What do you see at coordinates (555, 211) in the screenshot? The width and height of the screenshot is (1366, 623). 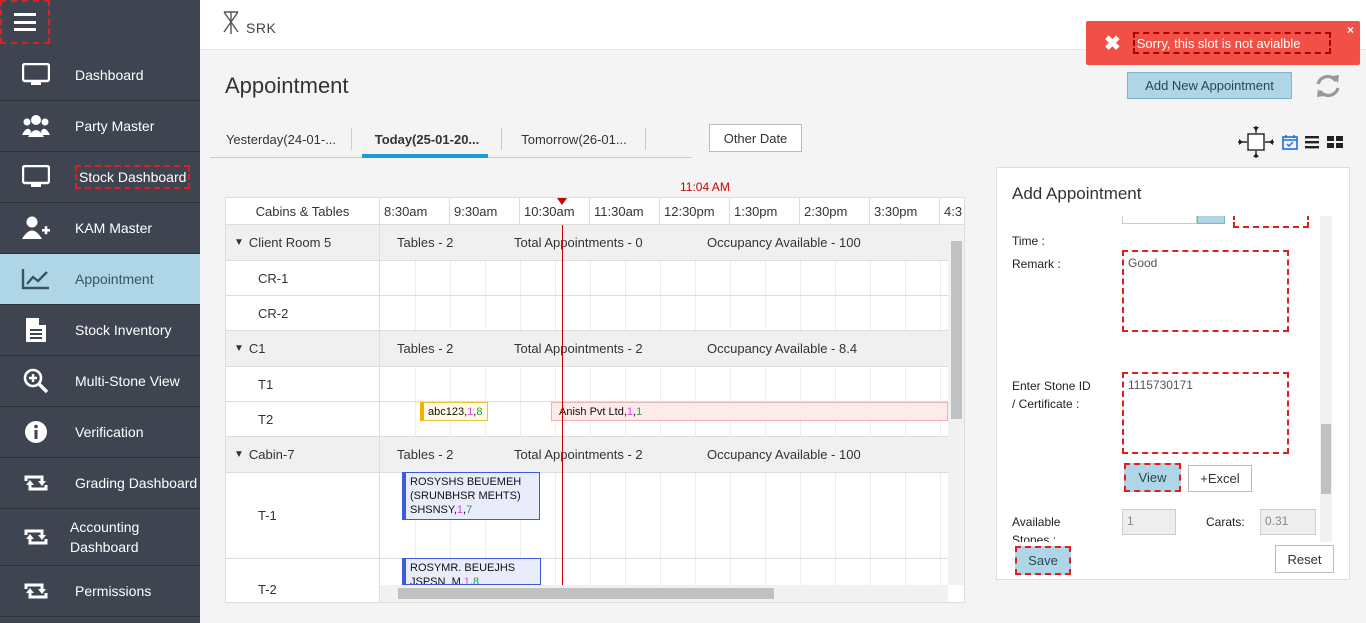 I see `time-header: 10:30am` at bounding box center [555, 211].